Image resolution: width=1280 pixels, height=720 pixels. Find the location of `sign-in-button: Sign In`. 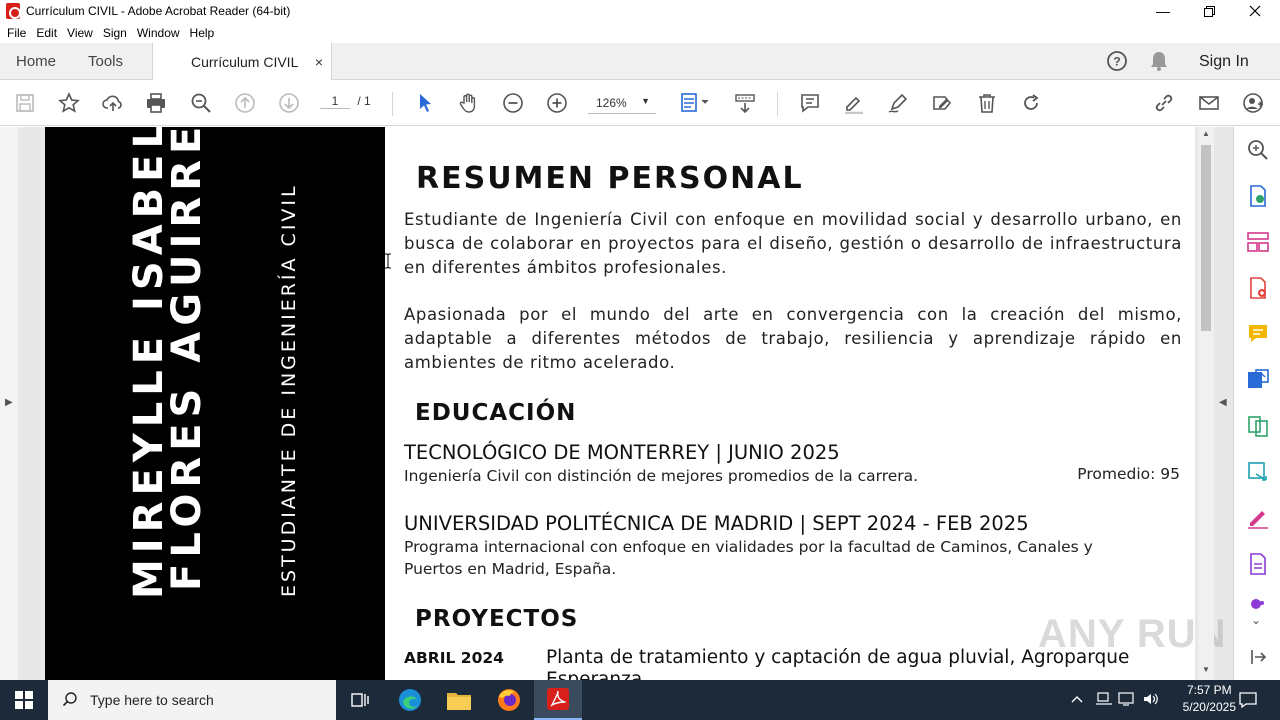

sign-in-button: Sign In is located at coordinates (1224, 61).